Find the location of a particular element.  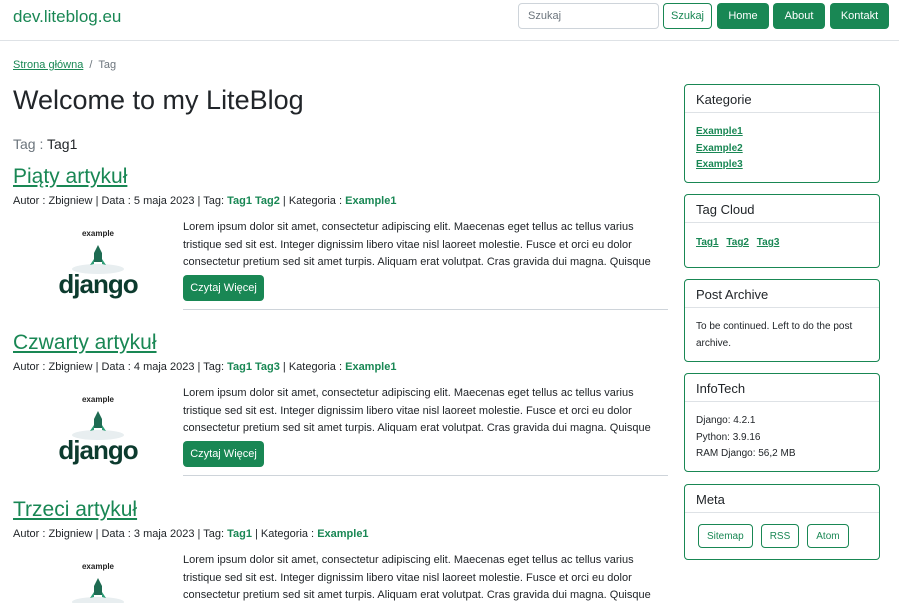

post-image: example is located at coordinates (98, 579).